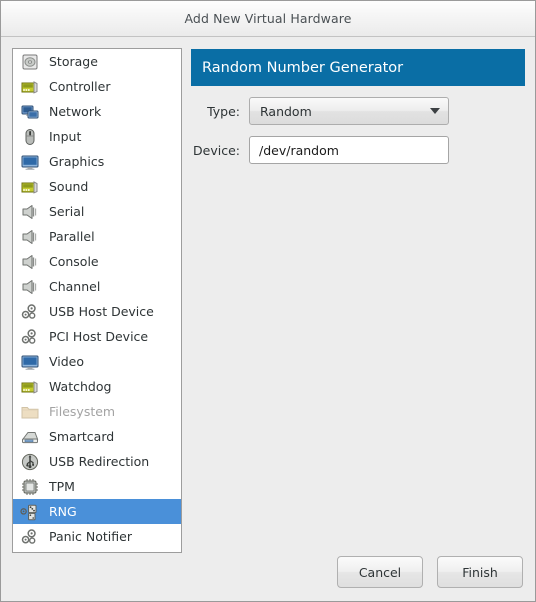  Describe the element at coordinates (303, 67) in the screenshot. I see `detail-pane-title: Random Number Generator` at that location.